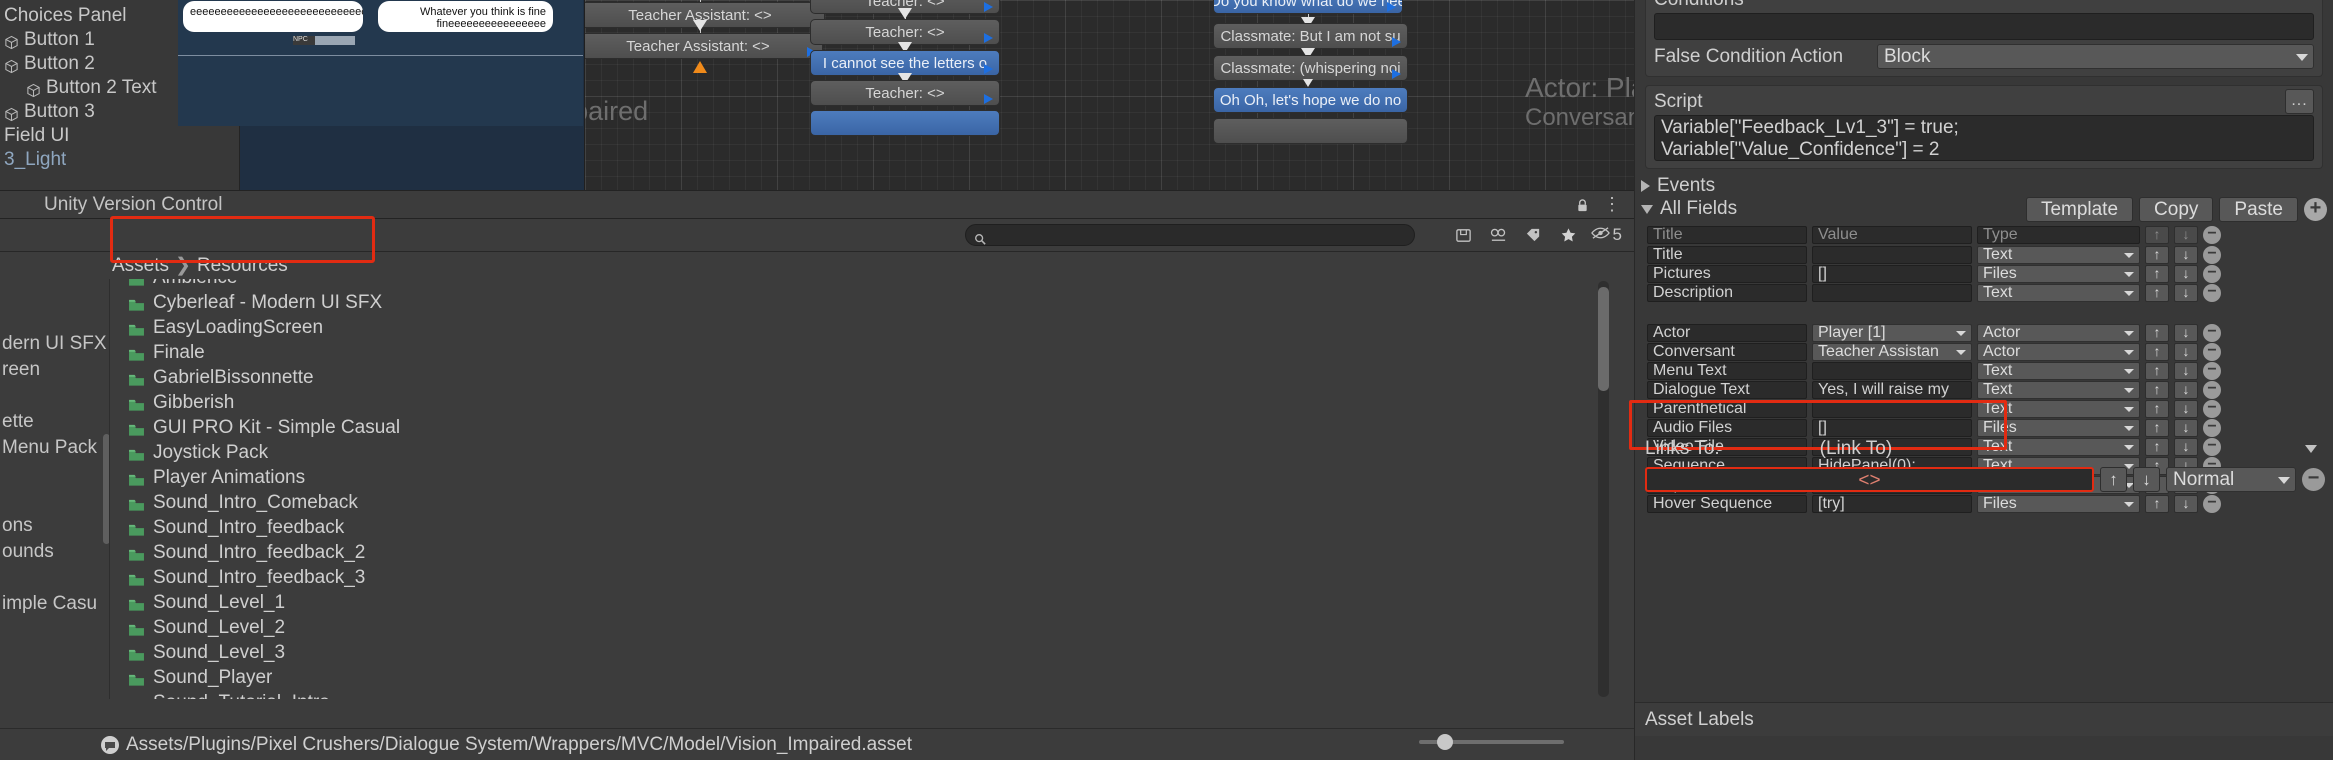 This screenshot has width=2333, height=760. What do you see at coordinates (1727, 273) in the screenshot?
I see `field-title-input: Pictures` at bounding box center [1727, 273].